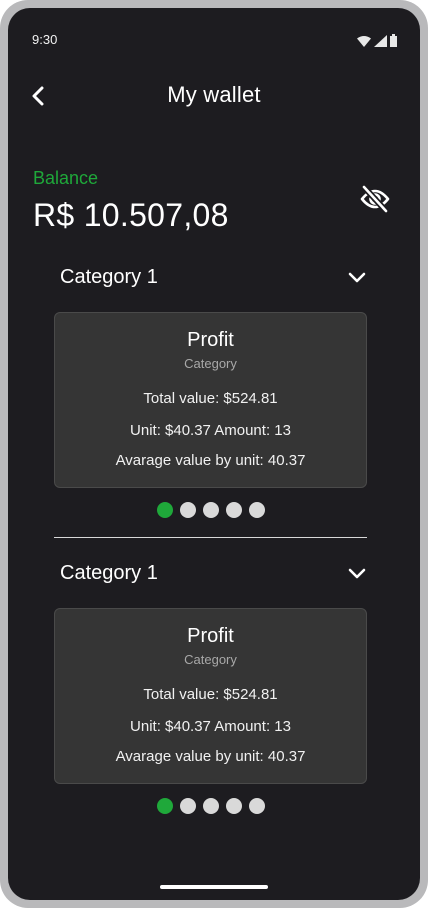 Image resolution: width=428 pixels, height=908 pixels. I want to click on signal-icon, so click(380, 41).